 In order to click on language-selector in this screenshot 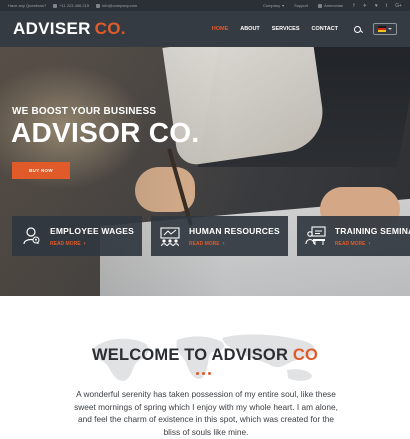, I will do `click(385, 29)`.